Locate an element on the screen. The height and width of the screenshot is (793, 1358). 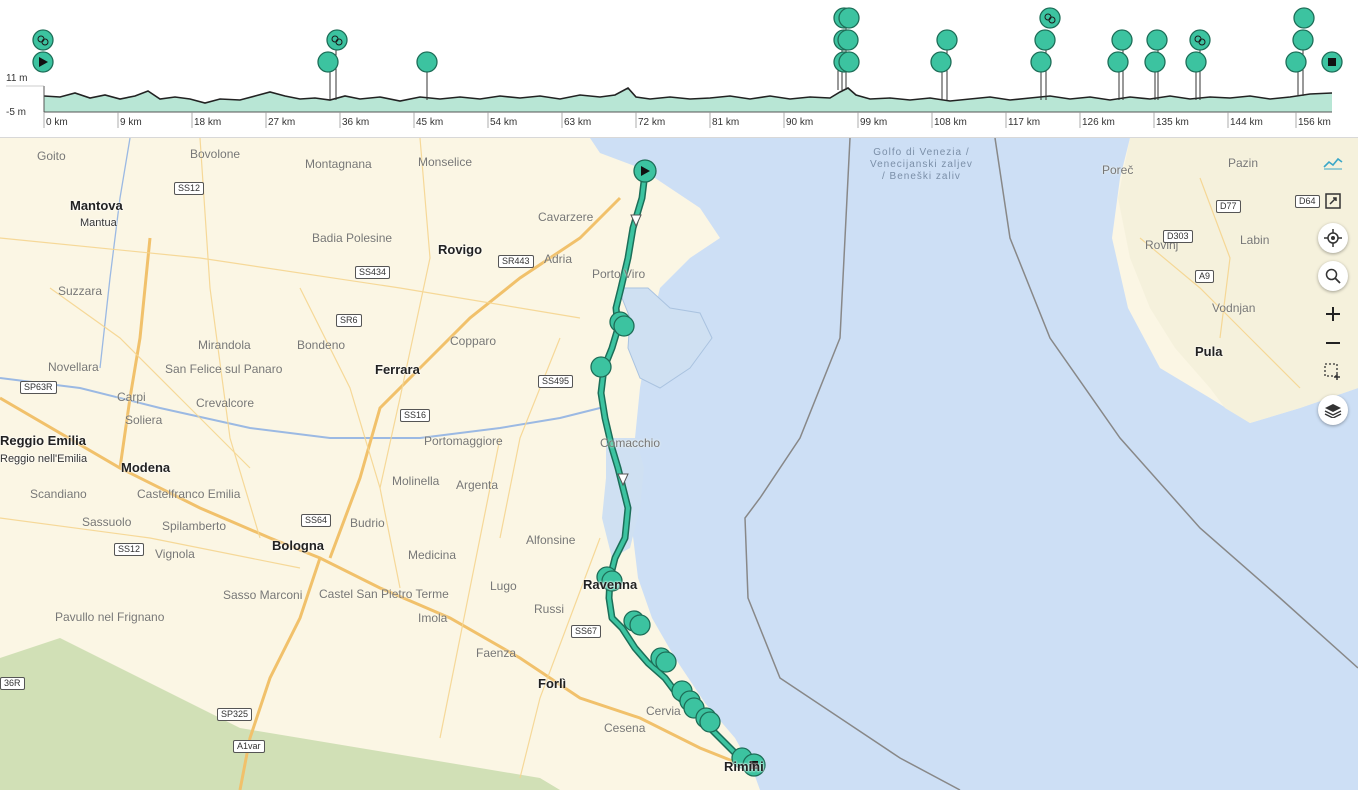
km-tick-label: 108 km is located at coordinates (950, 122).